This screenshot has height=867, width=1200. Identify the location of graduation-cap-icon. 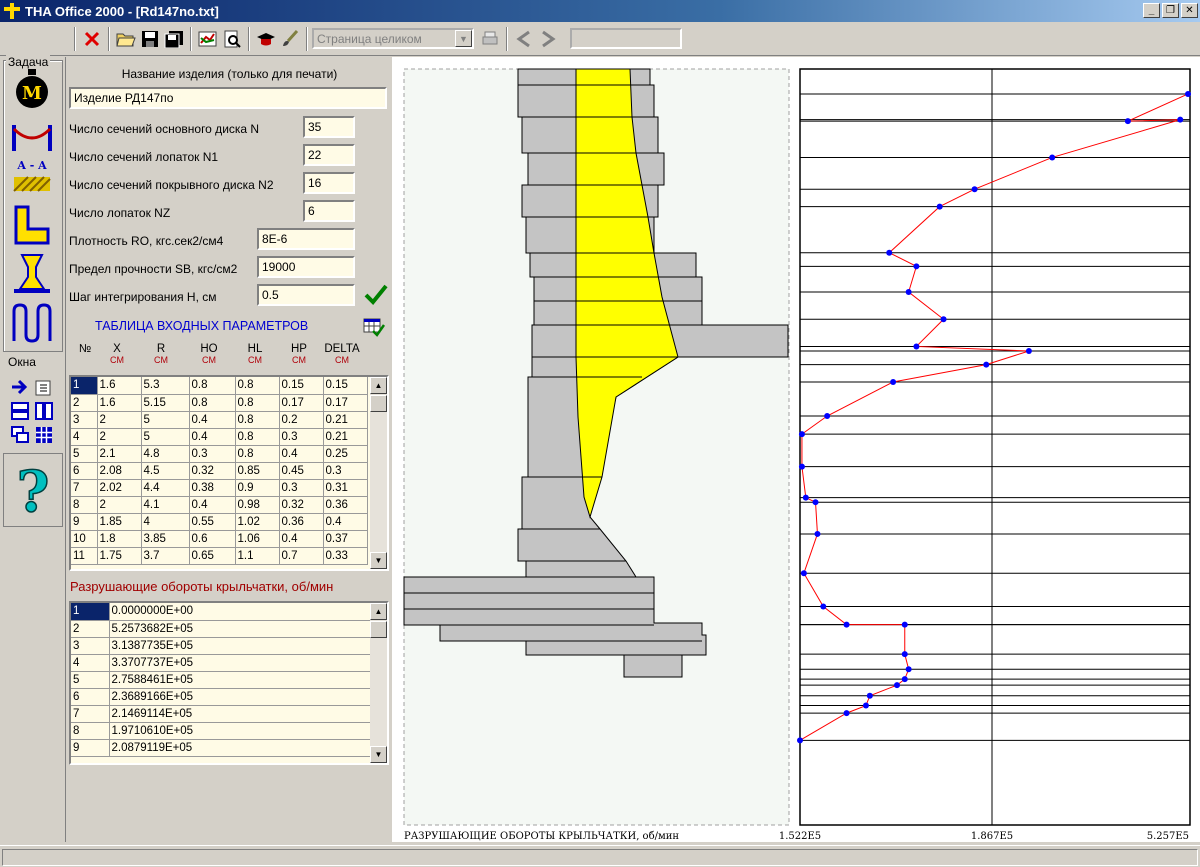
(266, 39).